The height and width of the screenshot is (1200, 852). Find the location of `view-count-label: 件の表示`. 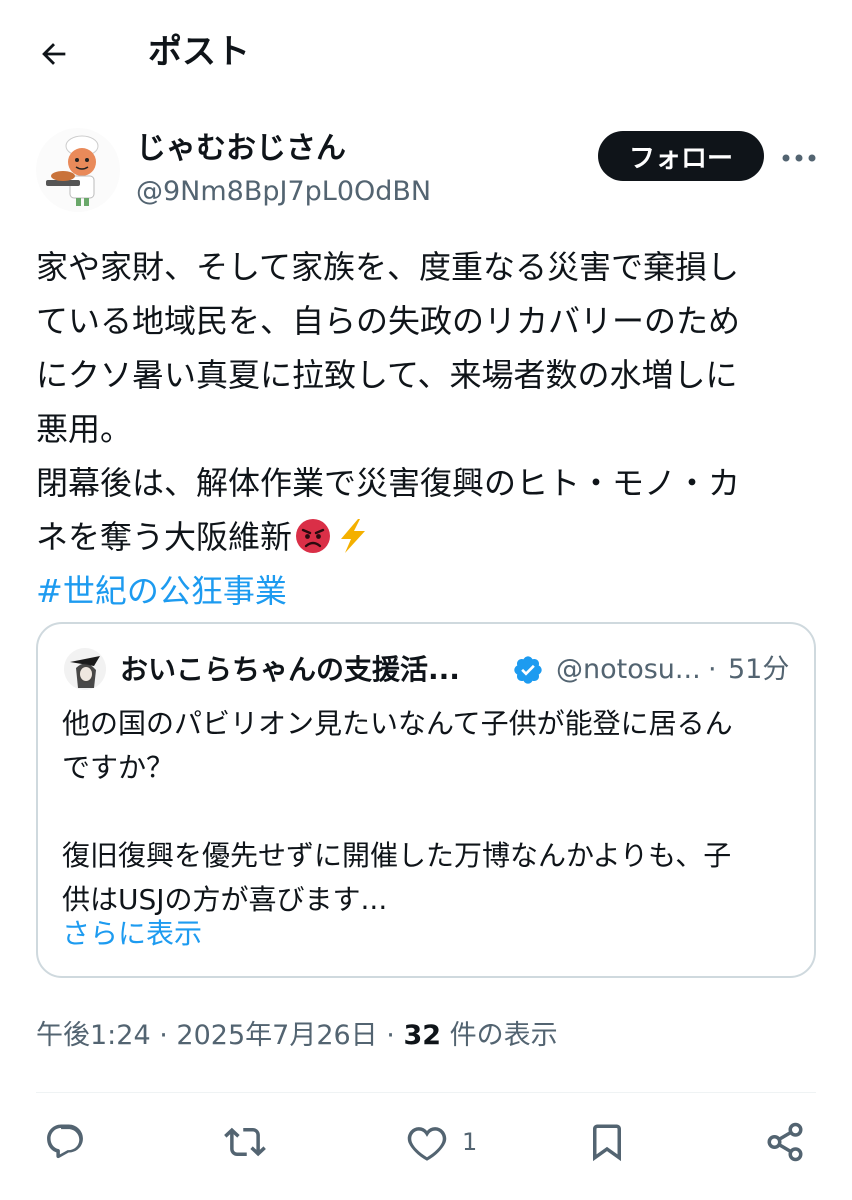

view-count-label: 件の表示 is located at coordinates (503, 1035).